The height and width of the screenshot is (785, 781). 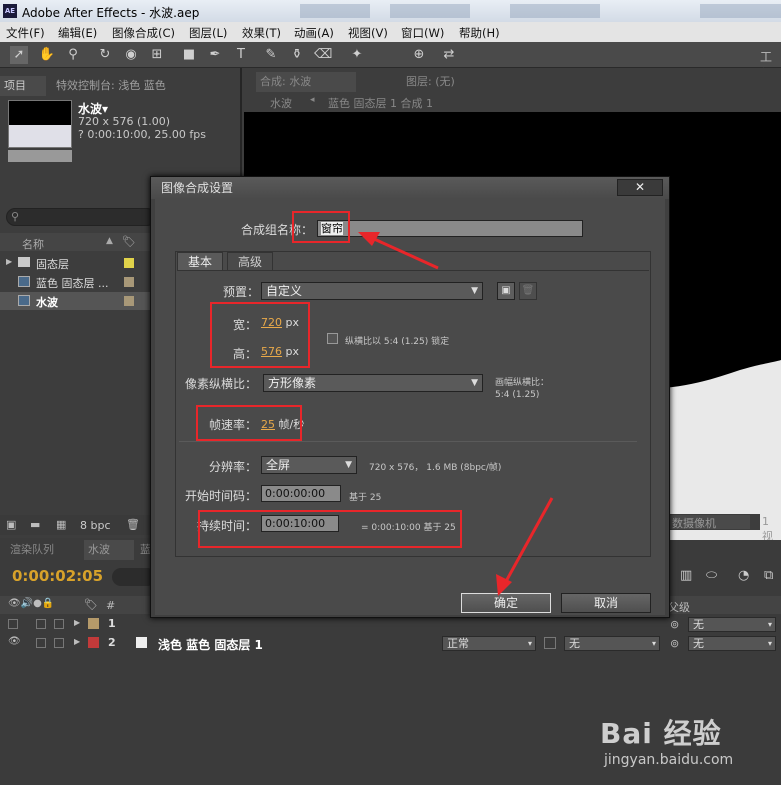 I want to click on watermark-url: jingyan.baidu.com, so click(x=669, y=760).